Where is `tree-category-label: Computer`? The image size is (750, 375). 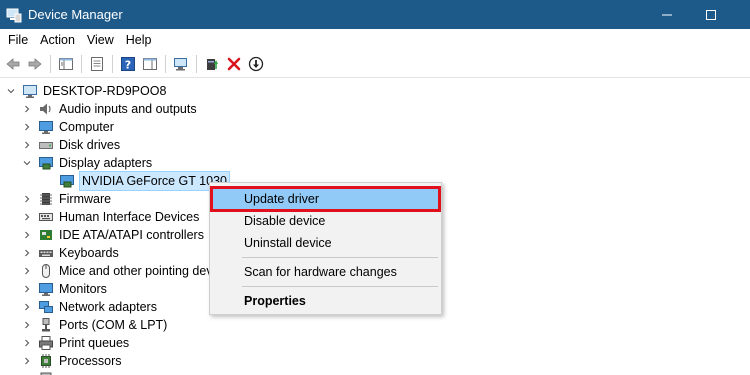 tree-category-label: Computer is located at coordinates (86, 127).